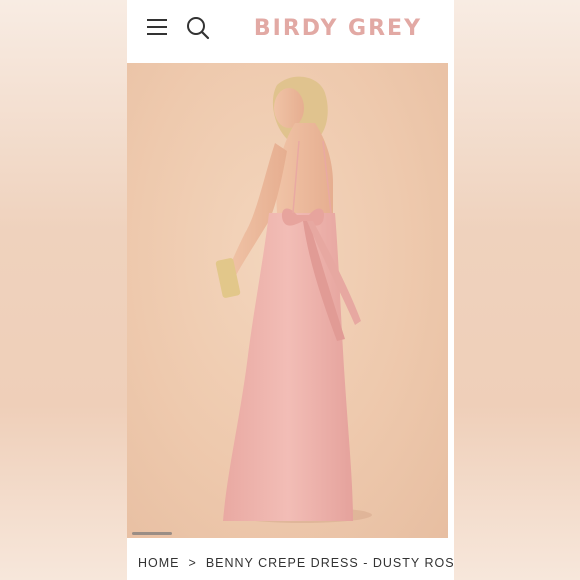  Describe the element at coordinates (338, 28) in the screenshot. I see `brand-logo: BIRDY GREY` at that location.